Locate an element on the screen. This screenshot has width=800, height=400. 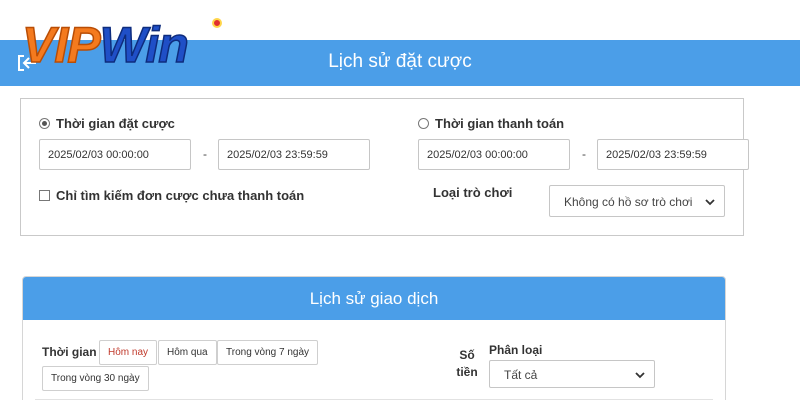
payment-time-radio: Thời gian thanh toán is located at coordinates (491, 123).